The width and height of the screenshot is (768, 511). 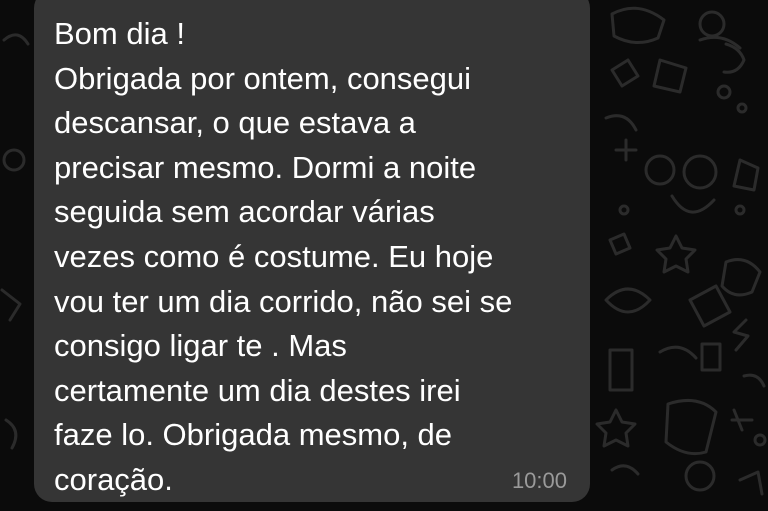 What do you see at coordinates (263, 78) in the screenshot?
I see `message-line: Obrigada por ontem, consegui` at bounding box center [263, 78].